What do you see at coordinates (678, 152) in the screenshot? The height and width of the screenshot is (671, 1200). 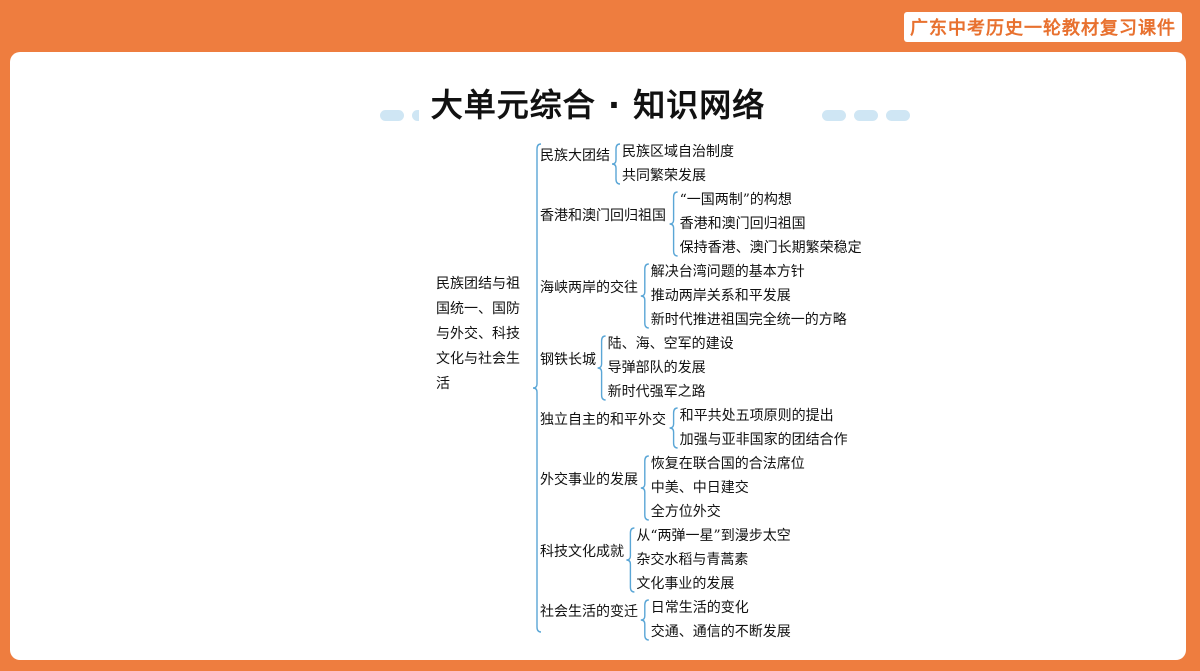 I see `branch-item: 民族区域自治制度` at bounding box center [678, 152].